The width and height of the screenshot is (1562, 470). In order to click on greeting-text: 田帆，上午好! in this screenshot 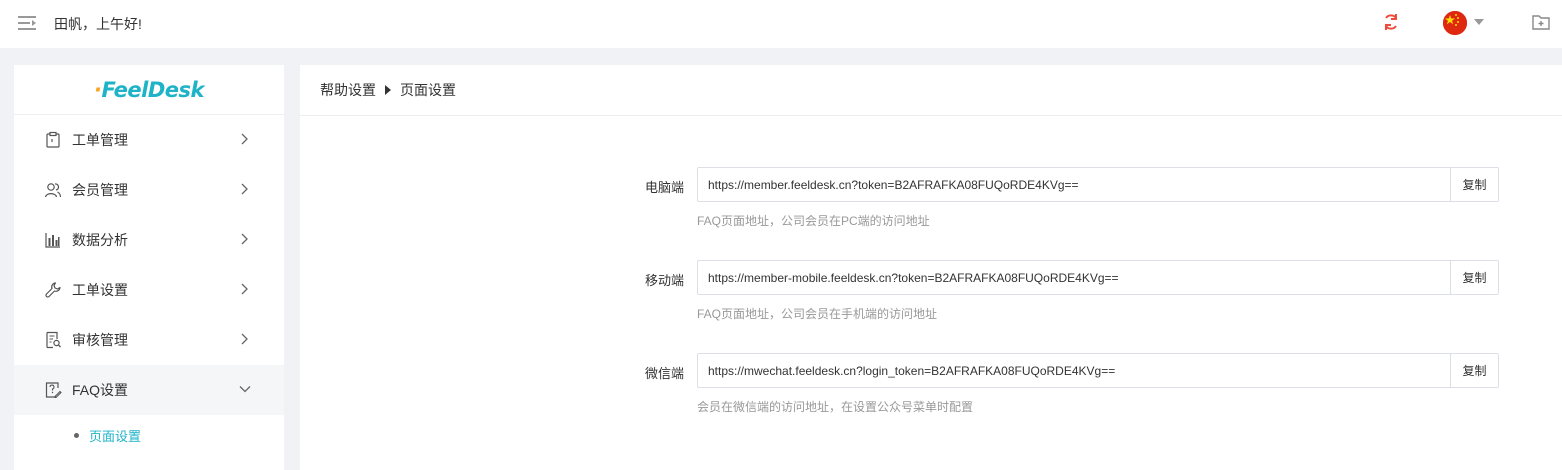, I will do `click(98, 24)`.